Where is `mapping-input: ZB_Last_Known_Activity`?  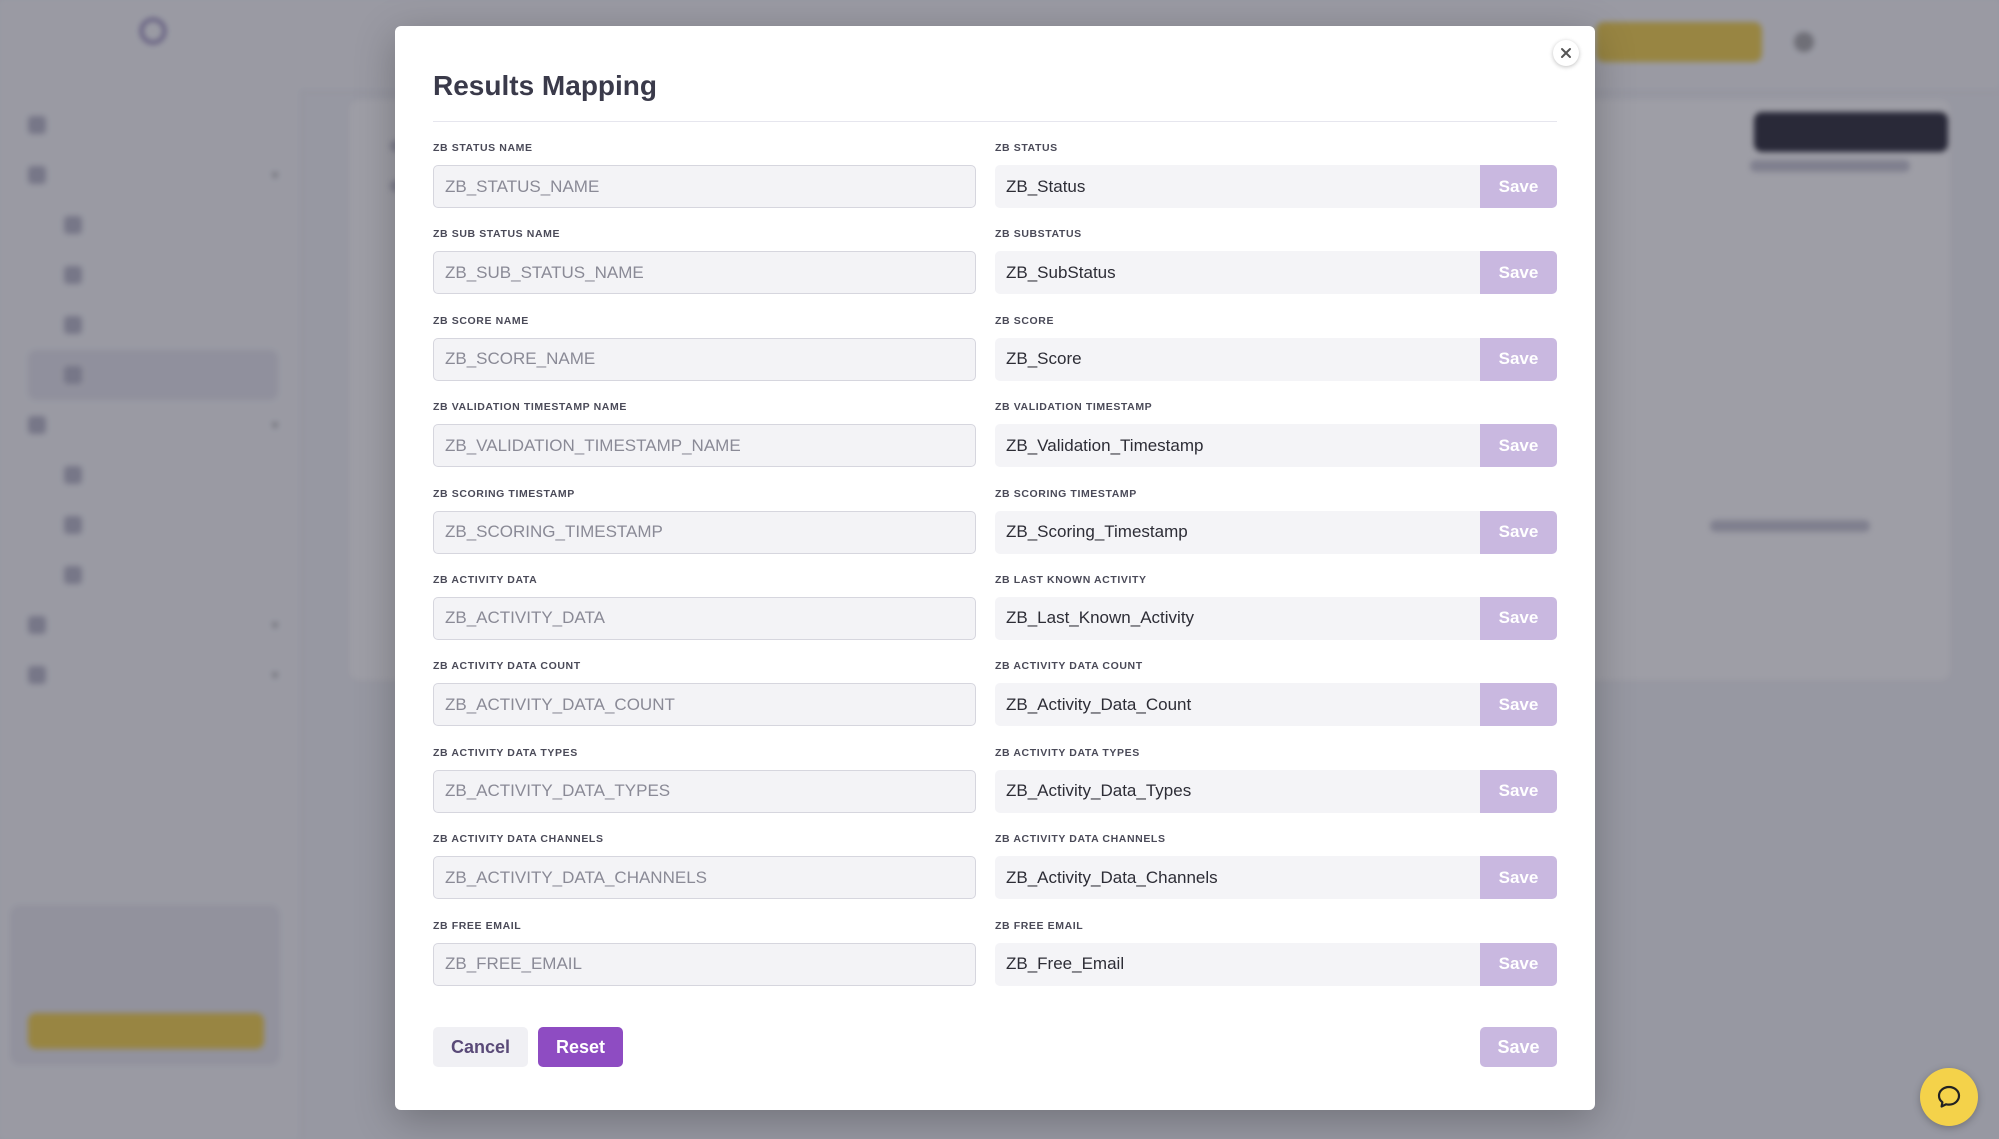 mapping-input: ZB_Last_Known_Activity is located at coordinates (1237, 618).